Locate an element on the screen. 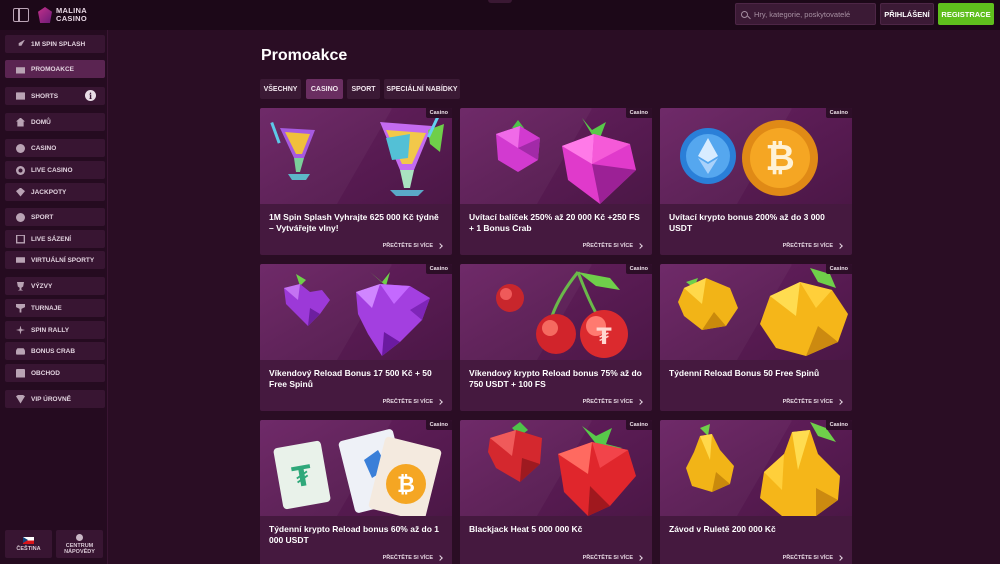 The width and height of the screenshot is (1000, 564). promo-image-lemons is located at coordinates (756, 312).